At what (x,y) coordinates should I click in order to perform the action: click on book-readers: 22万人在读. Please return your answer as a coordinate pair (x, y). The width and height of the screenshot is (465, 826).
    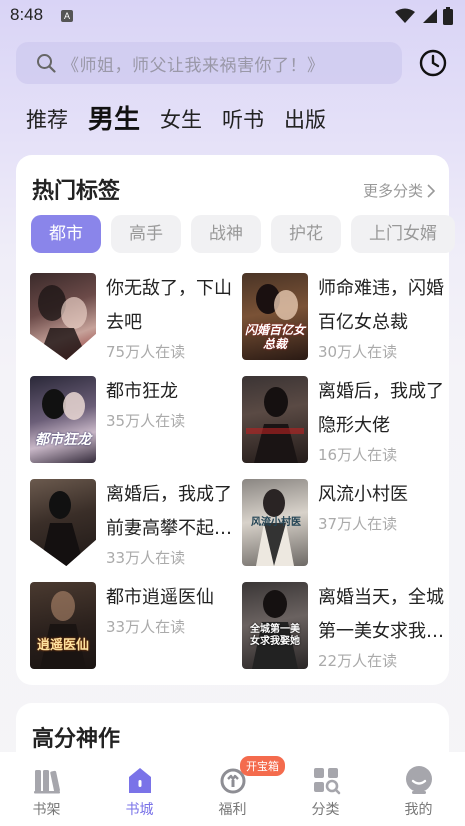
    Looking at the image, I should click on (358, 661).